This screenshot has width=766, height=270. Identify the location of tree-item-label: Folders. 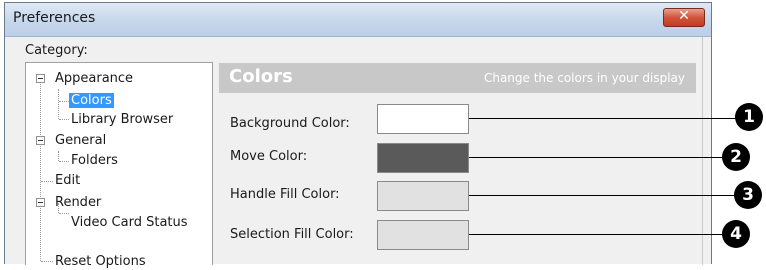
(94, 160).